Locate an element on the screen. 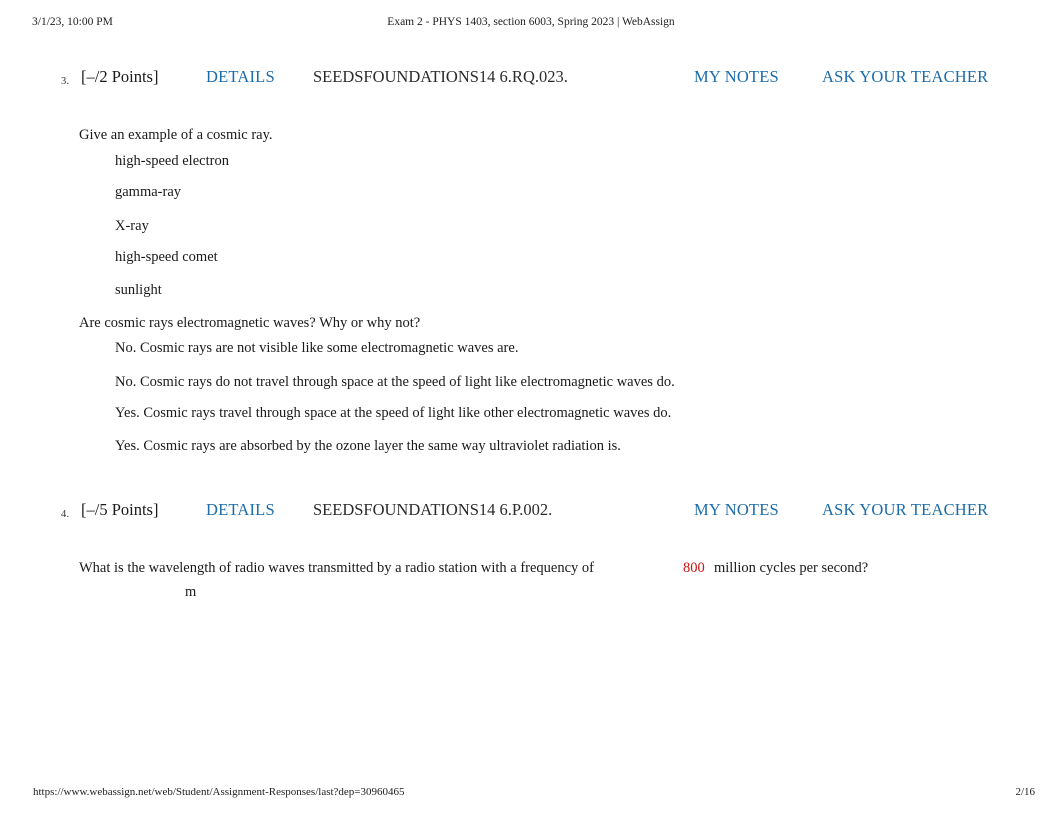  question-4-details-link: DETAILS is located at coordinates (240, 510).